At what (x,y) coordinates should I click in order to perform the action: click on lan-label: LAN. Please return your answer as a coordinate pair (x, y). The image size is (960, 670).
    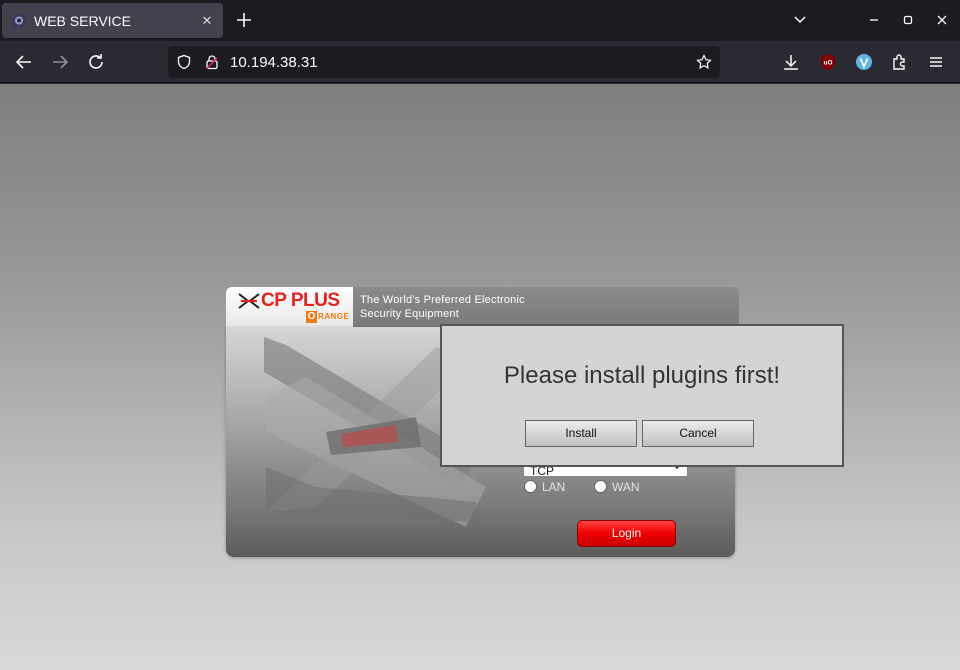
    Looking at the image, I should click on (554, 487).